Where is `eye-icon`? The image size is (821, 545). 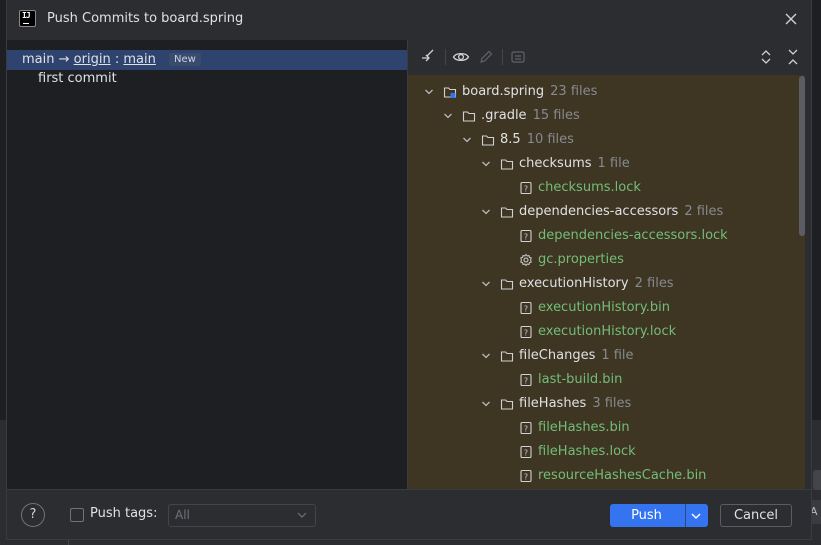 eye-icon is located at coordinates (461, 57).